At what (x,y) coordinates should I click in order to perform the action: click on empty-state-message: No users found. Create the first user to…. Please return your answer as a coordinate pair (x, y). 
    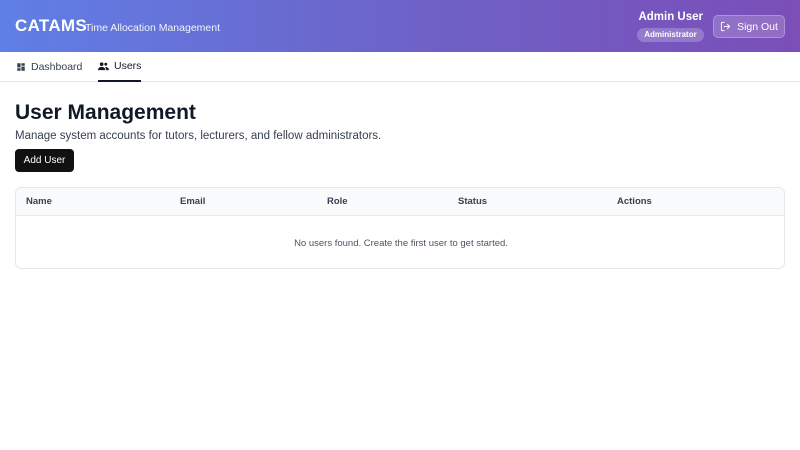
    Looking at the image, I should click on (401, 243).